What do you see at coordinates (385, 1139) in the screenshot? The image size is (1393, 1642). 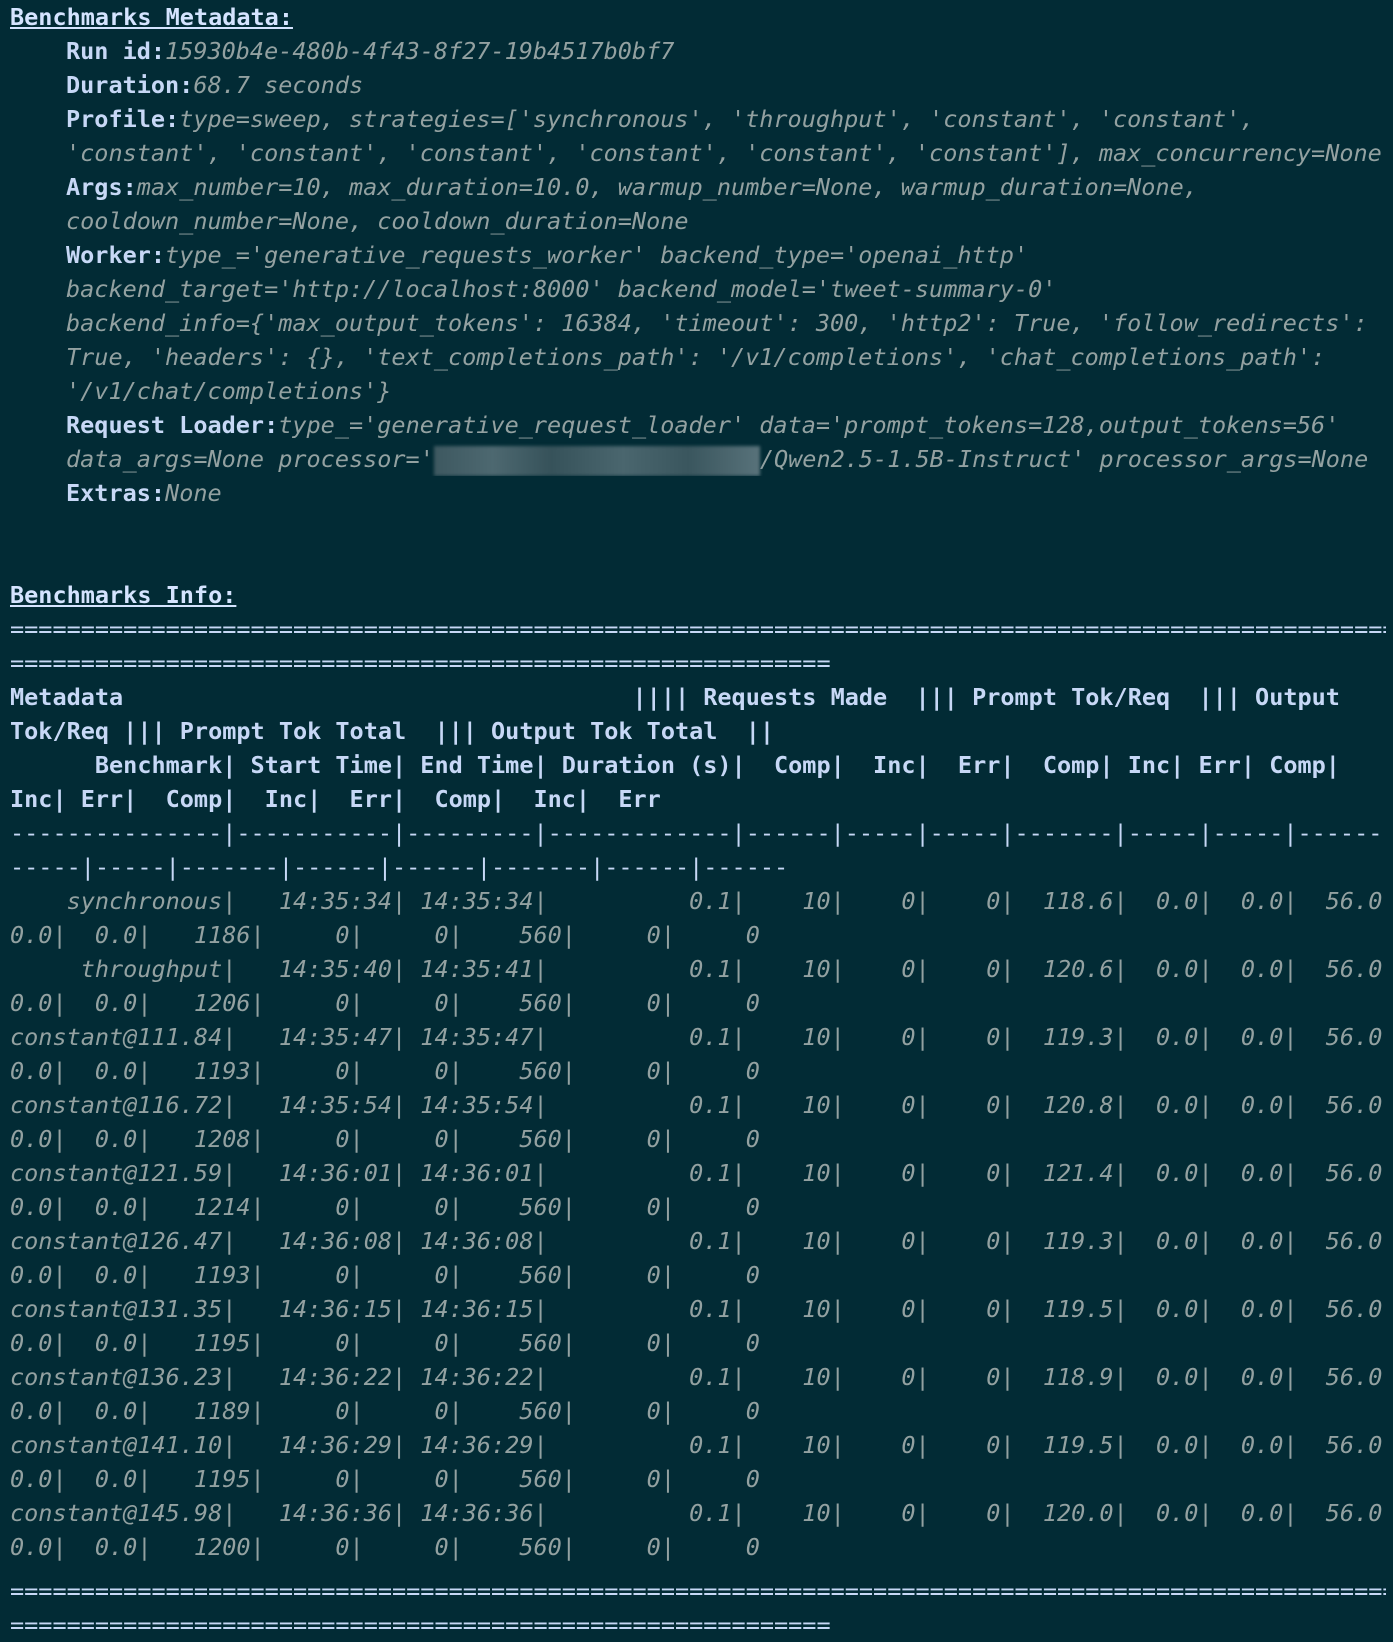 I see `table-row-cont: 0.0| 0.0| 1208| 0| 0| 560| 0| 0` at bounding box center [385, 1139].